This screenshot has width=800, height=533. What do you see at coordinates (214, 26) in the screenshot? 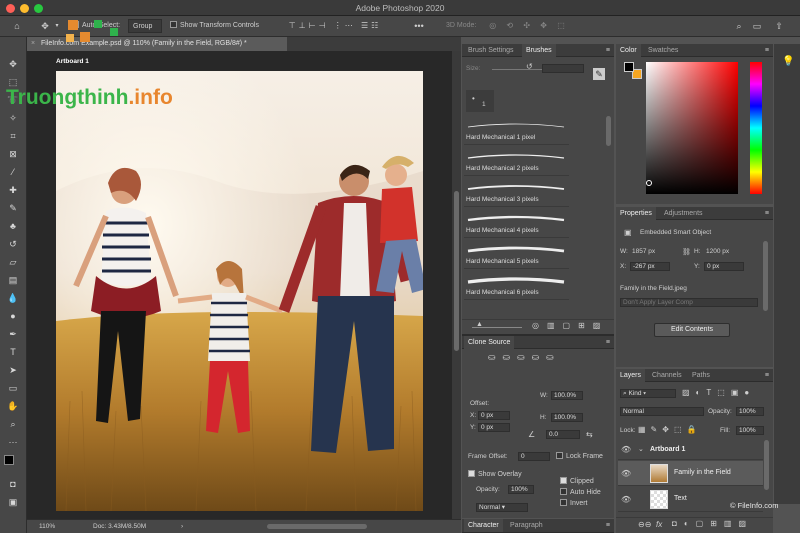
I see `show-transform-checkbox: Show Transform Controls` at bounding box center [214, 26].